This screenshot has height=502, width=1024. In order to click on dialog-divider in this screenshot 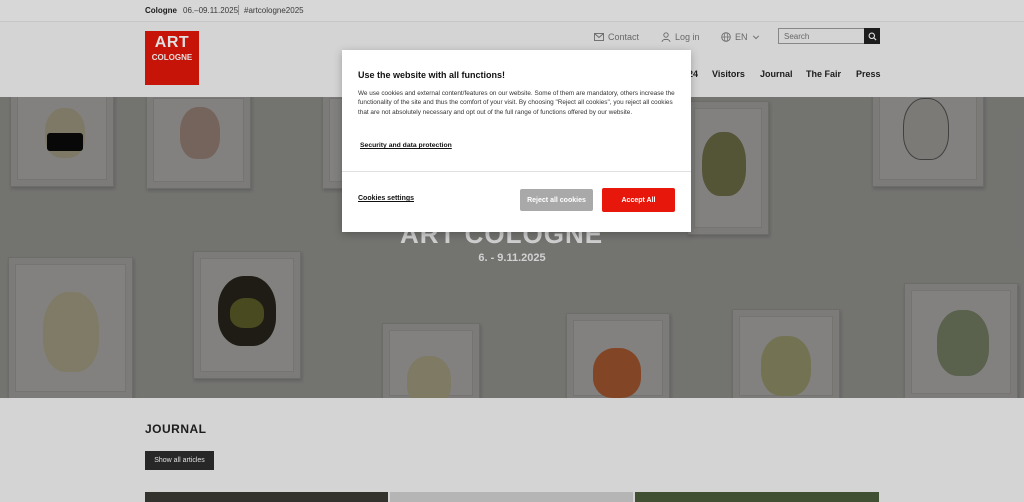, I will do `click(516, 171)`.